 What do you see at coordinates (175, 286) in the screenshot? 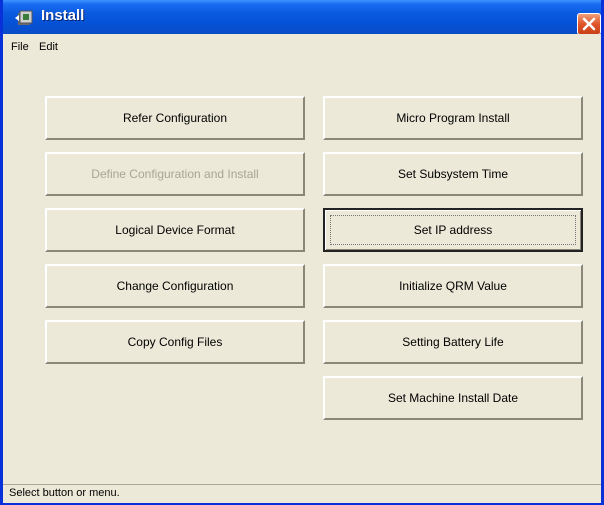
I see `change-configuration-button: Change Configuration` at bounding box center [175, 286].